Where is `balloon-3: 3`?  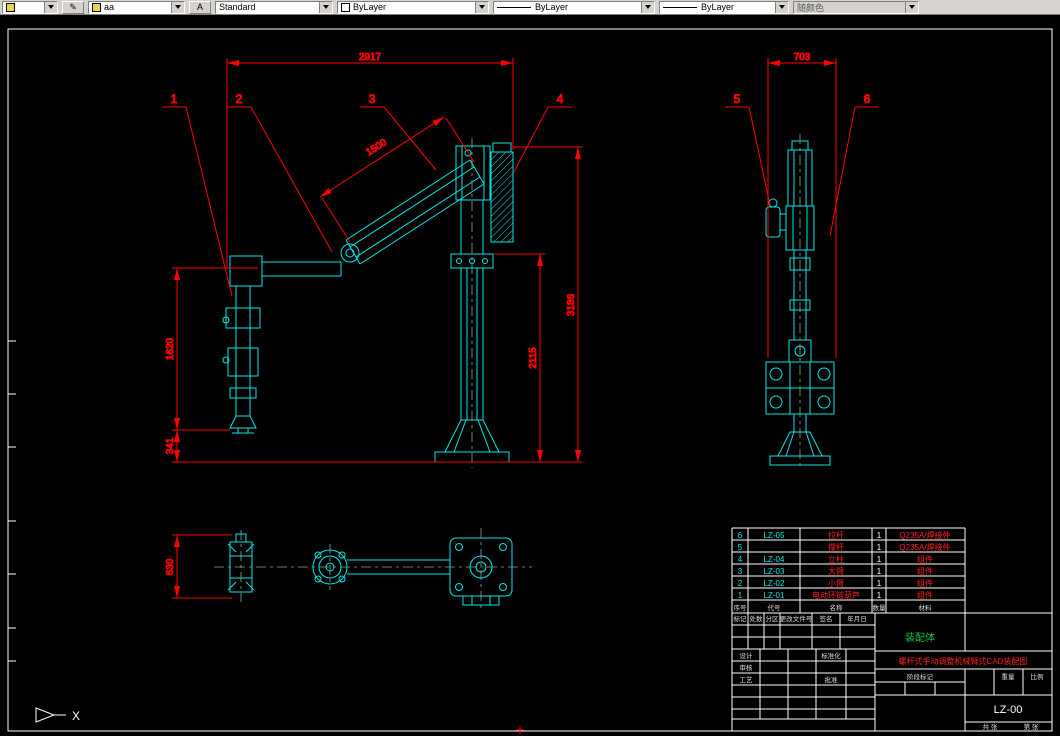
balloon-3: 3 is located at coordinates (372, 99).